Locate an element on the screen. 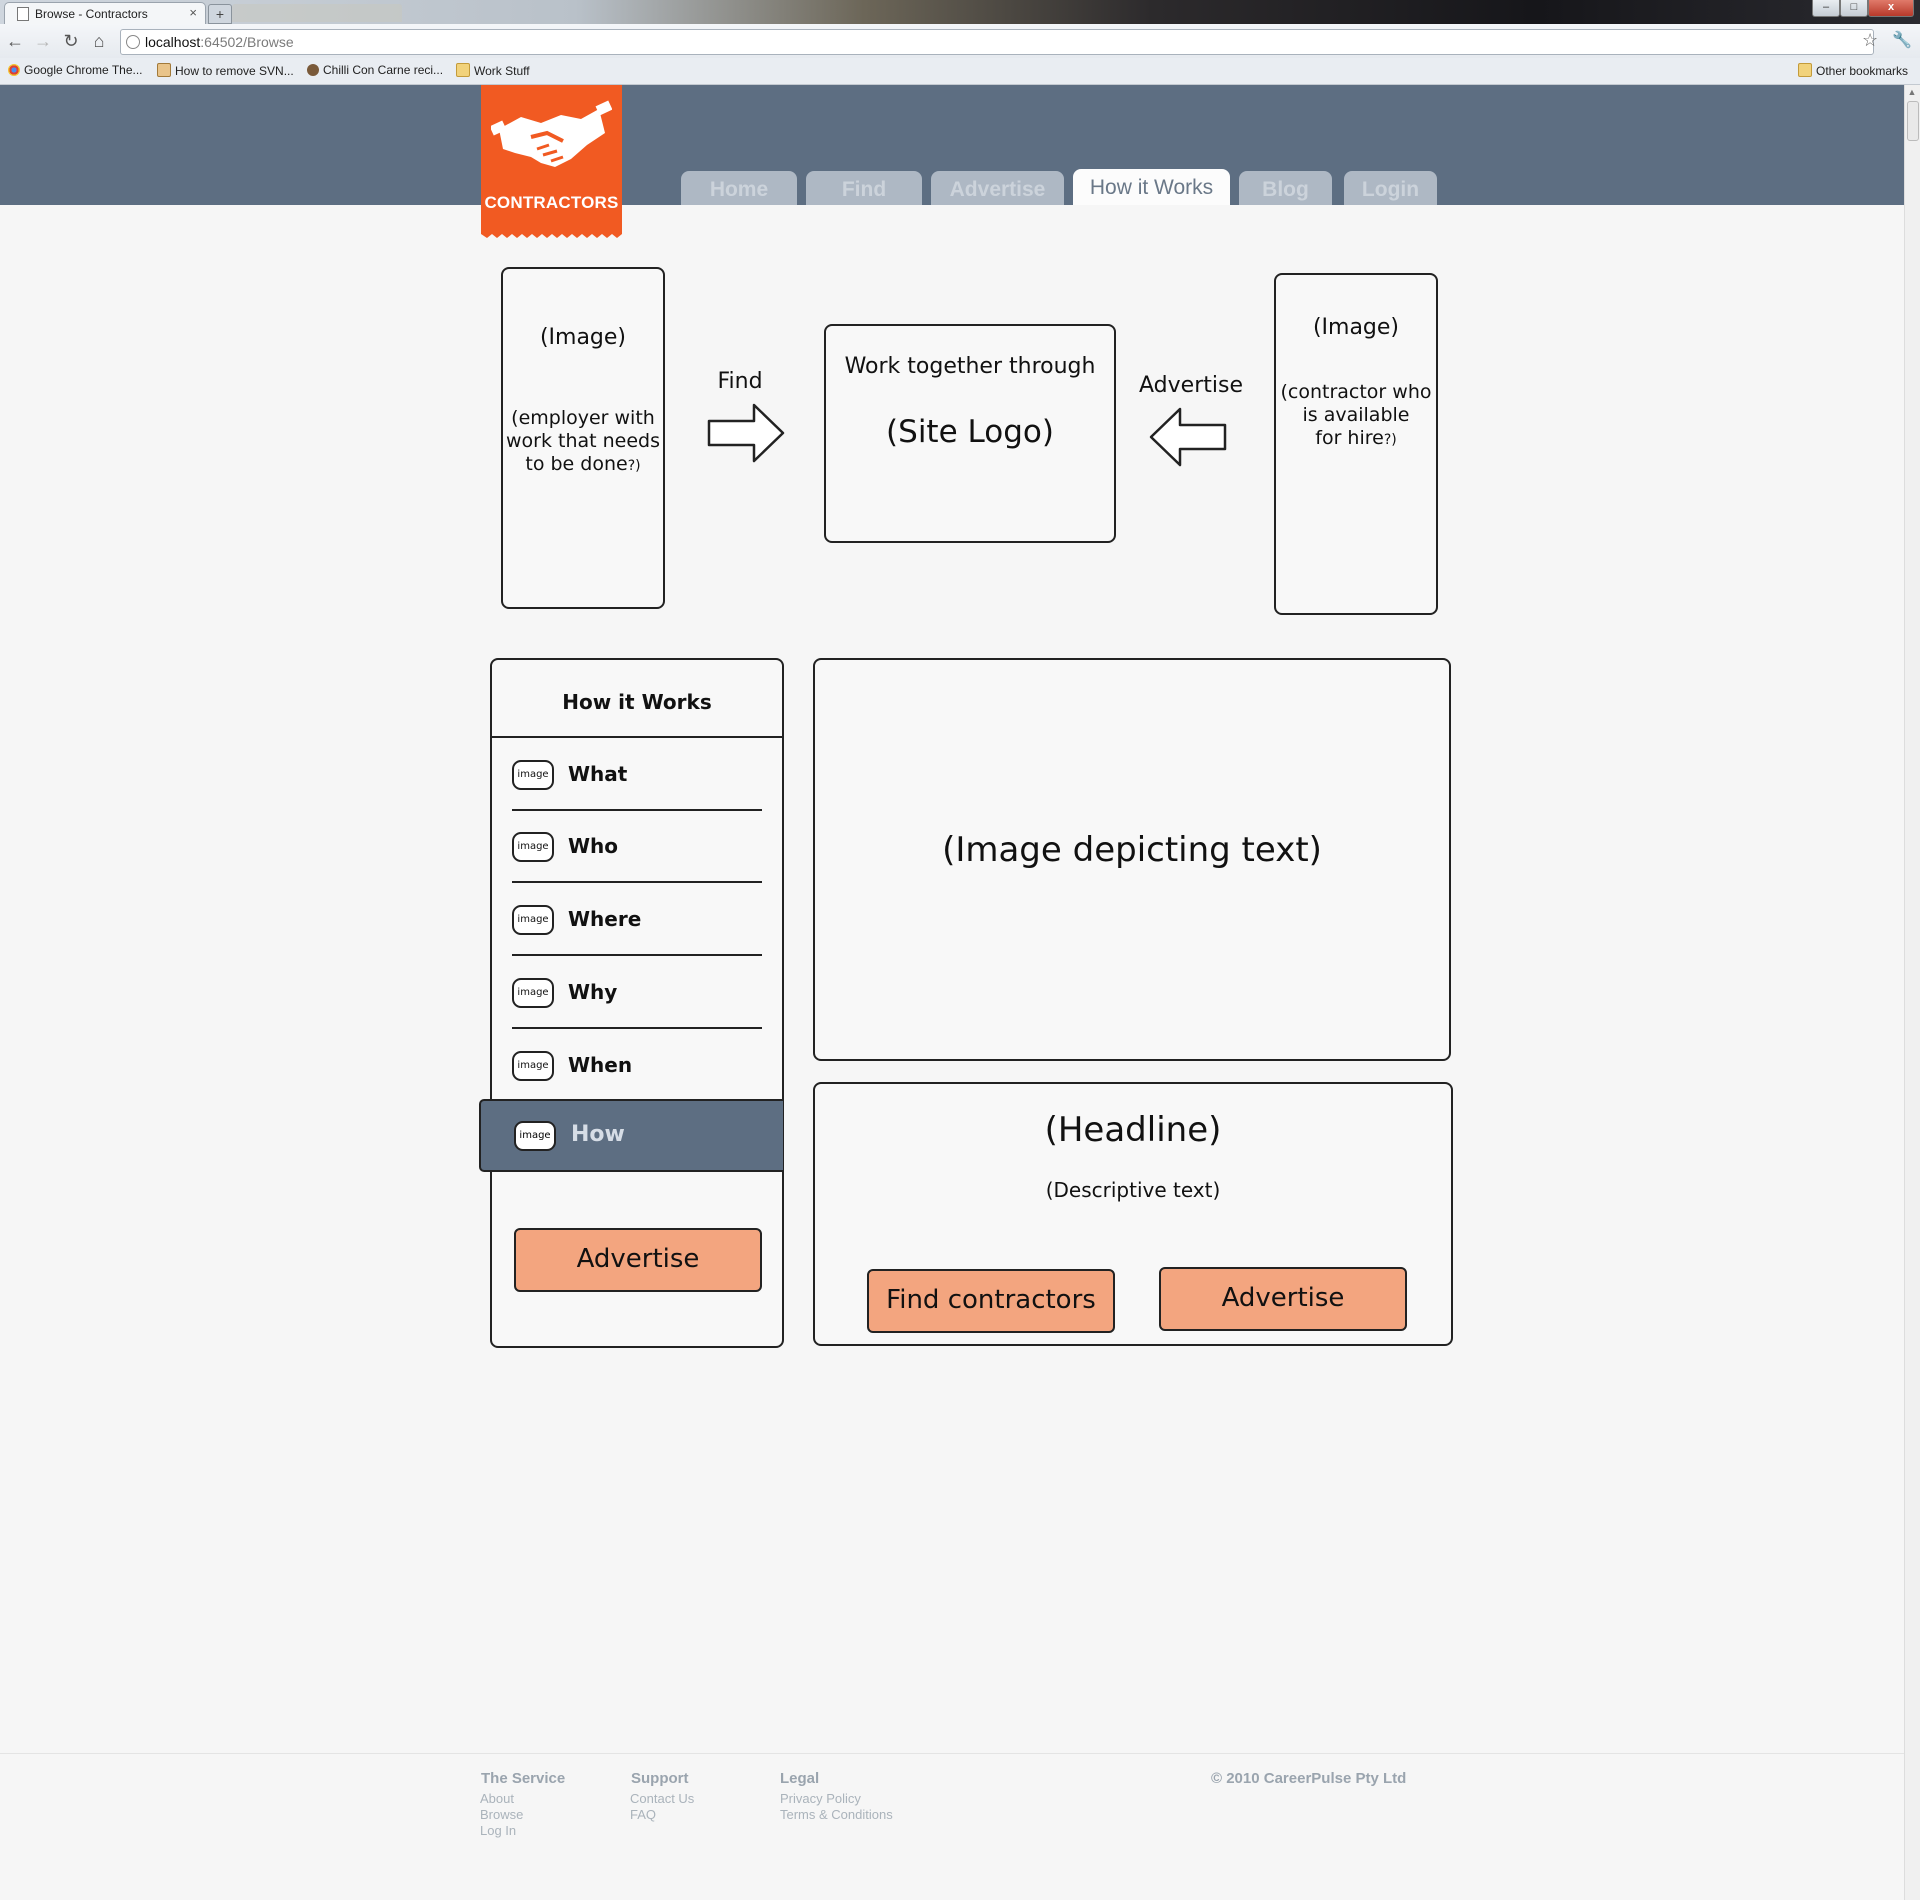 Image resolution: width=1920 pixels, height=1900 pixels. site-logo-text: (Site Logo) is located at coordinates (970, 432).